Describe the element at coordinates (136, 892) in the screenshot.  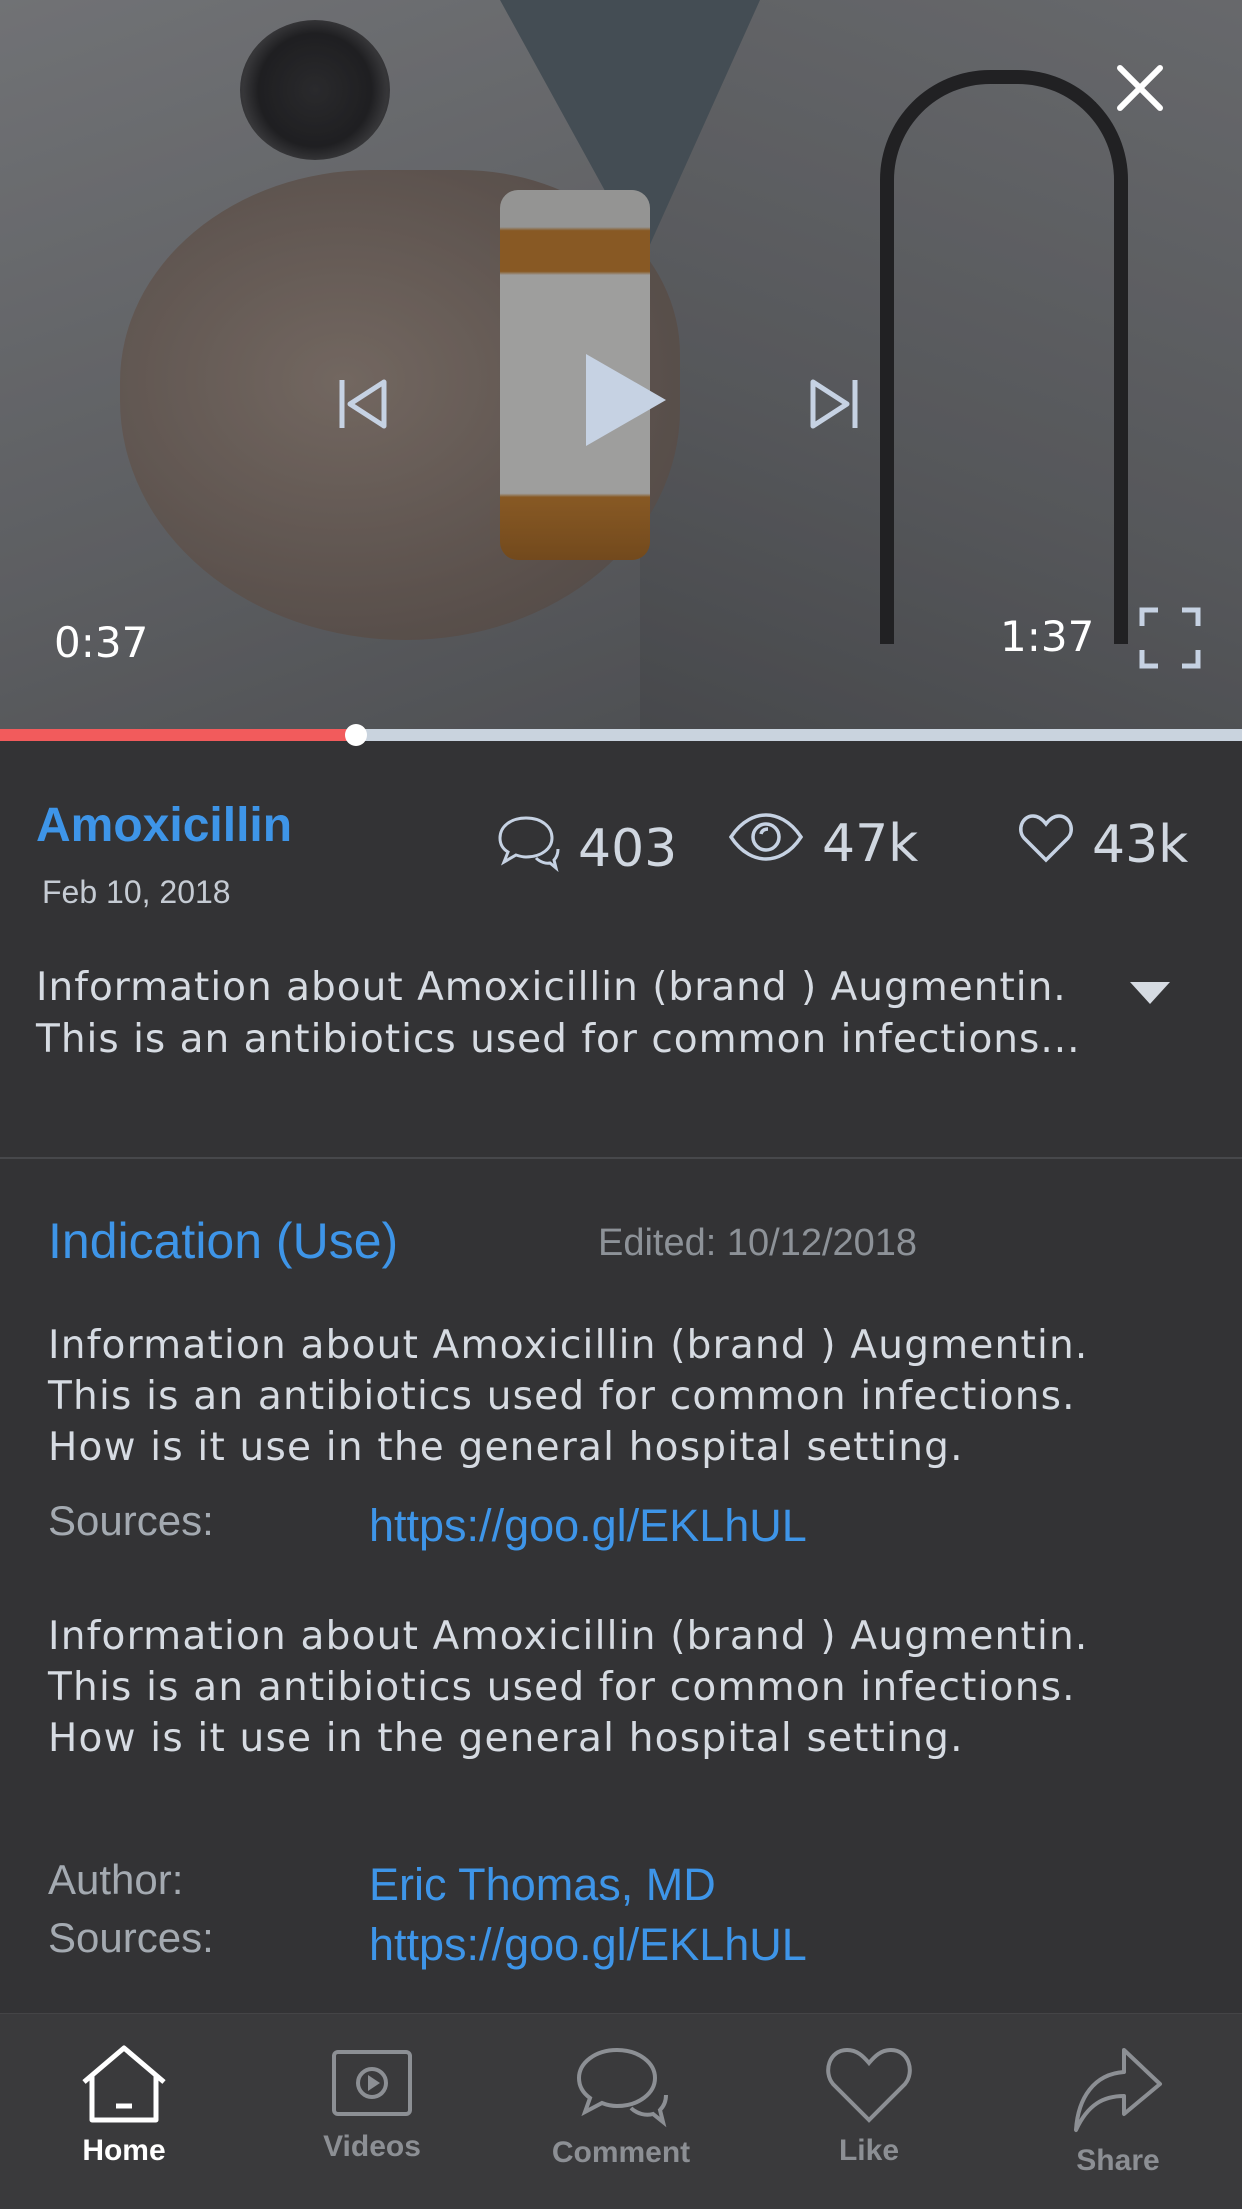
I see `post-date: Feb 10, 2018` at that location.